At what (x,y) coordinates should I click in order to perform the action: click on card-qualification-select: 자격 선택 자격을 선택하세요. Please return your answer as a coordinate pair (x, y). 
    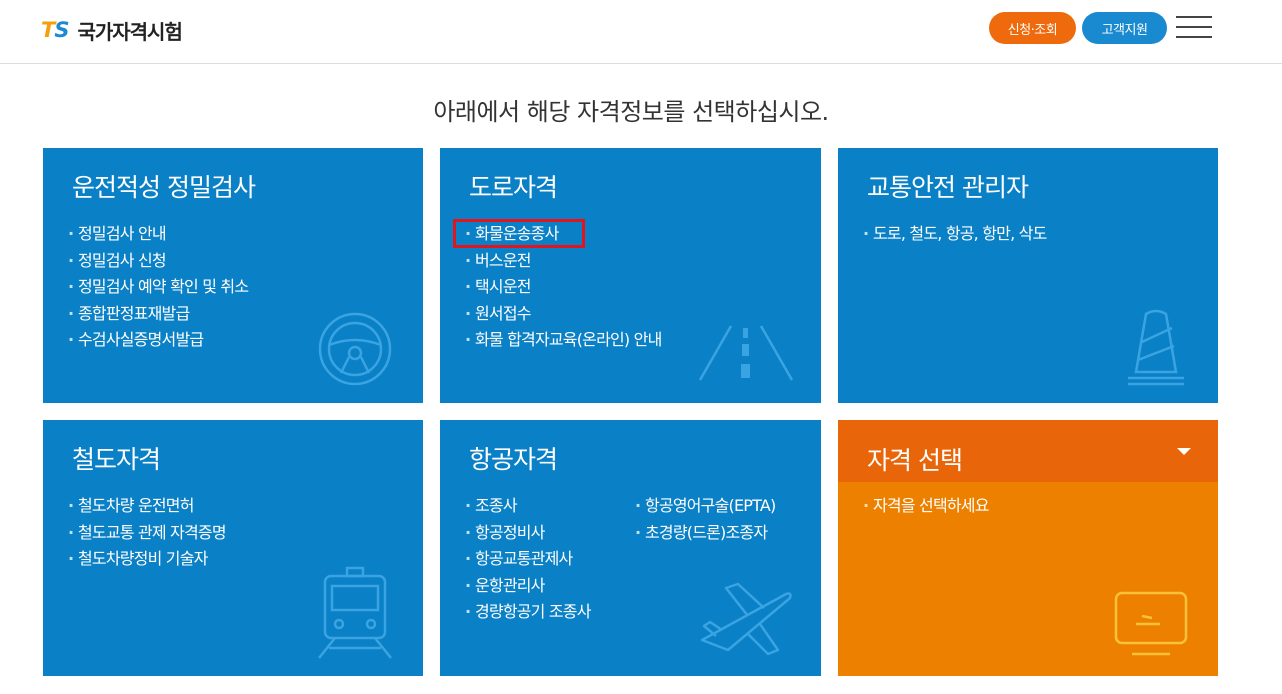
    Looking at the image, I should click on (1028, 548).